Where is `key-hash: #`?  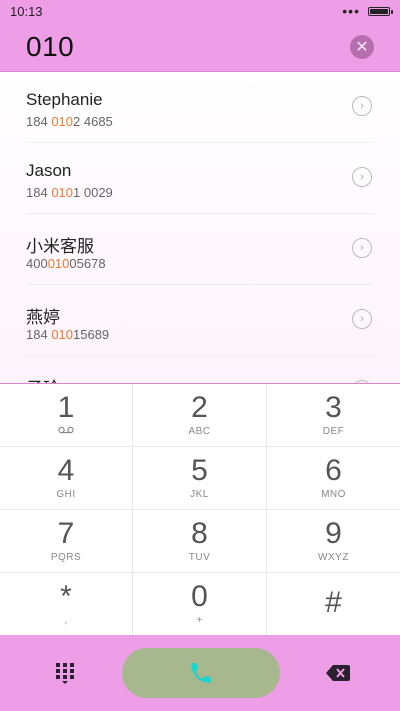 key-hash: # is located at coordinates (333, 604).